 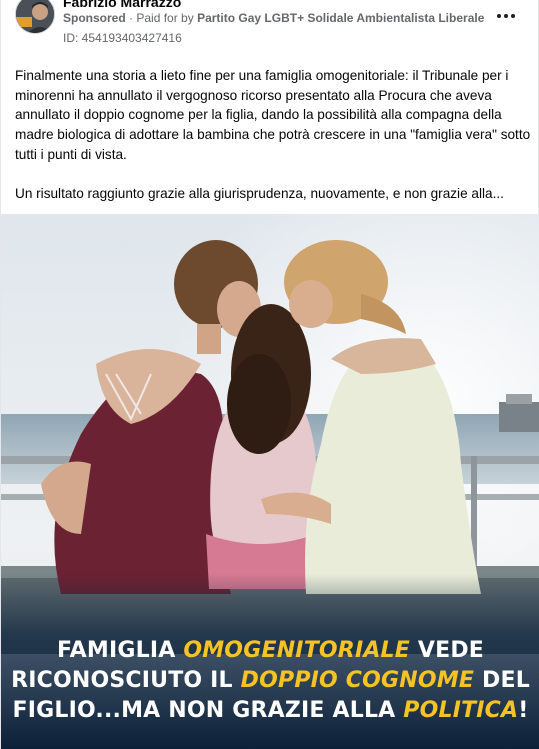 I want to click on headline-text: VEDE, so click(x=447, y=650).